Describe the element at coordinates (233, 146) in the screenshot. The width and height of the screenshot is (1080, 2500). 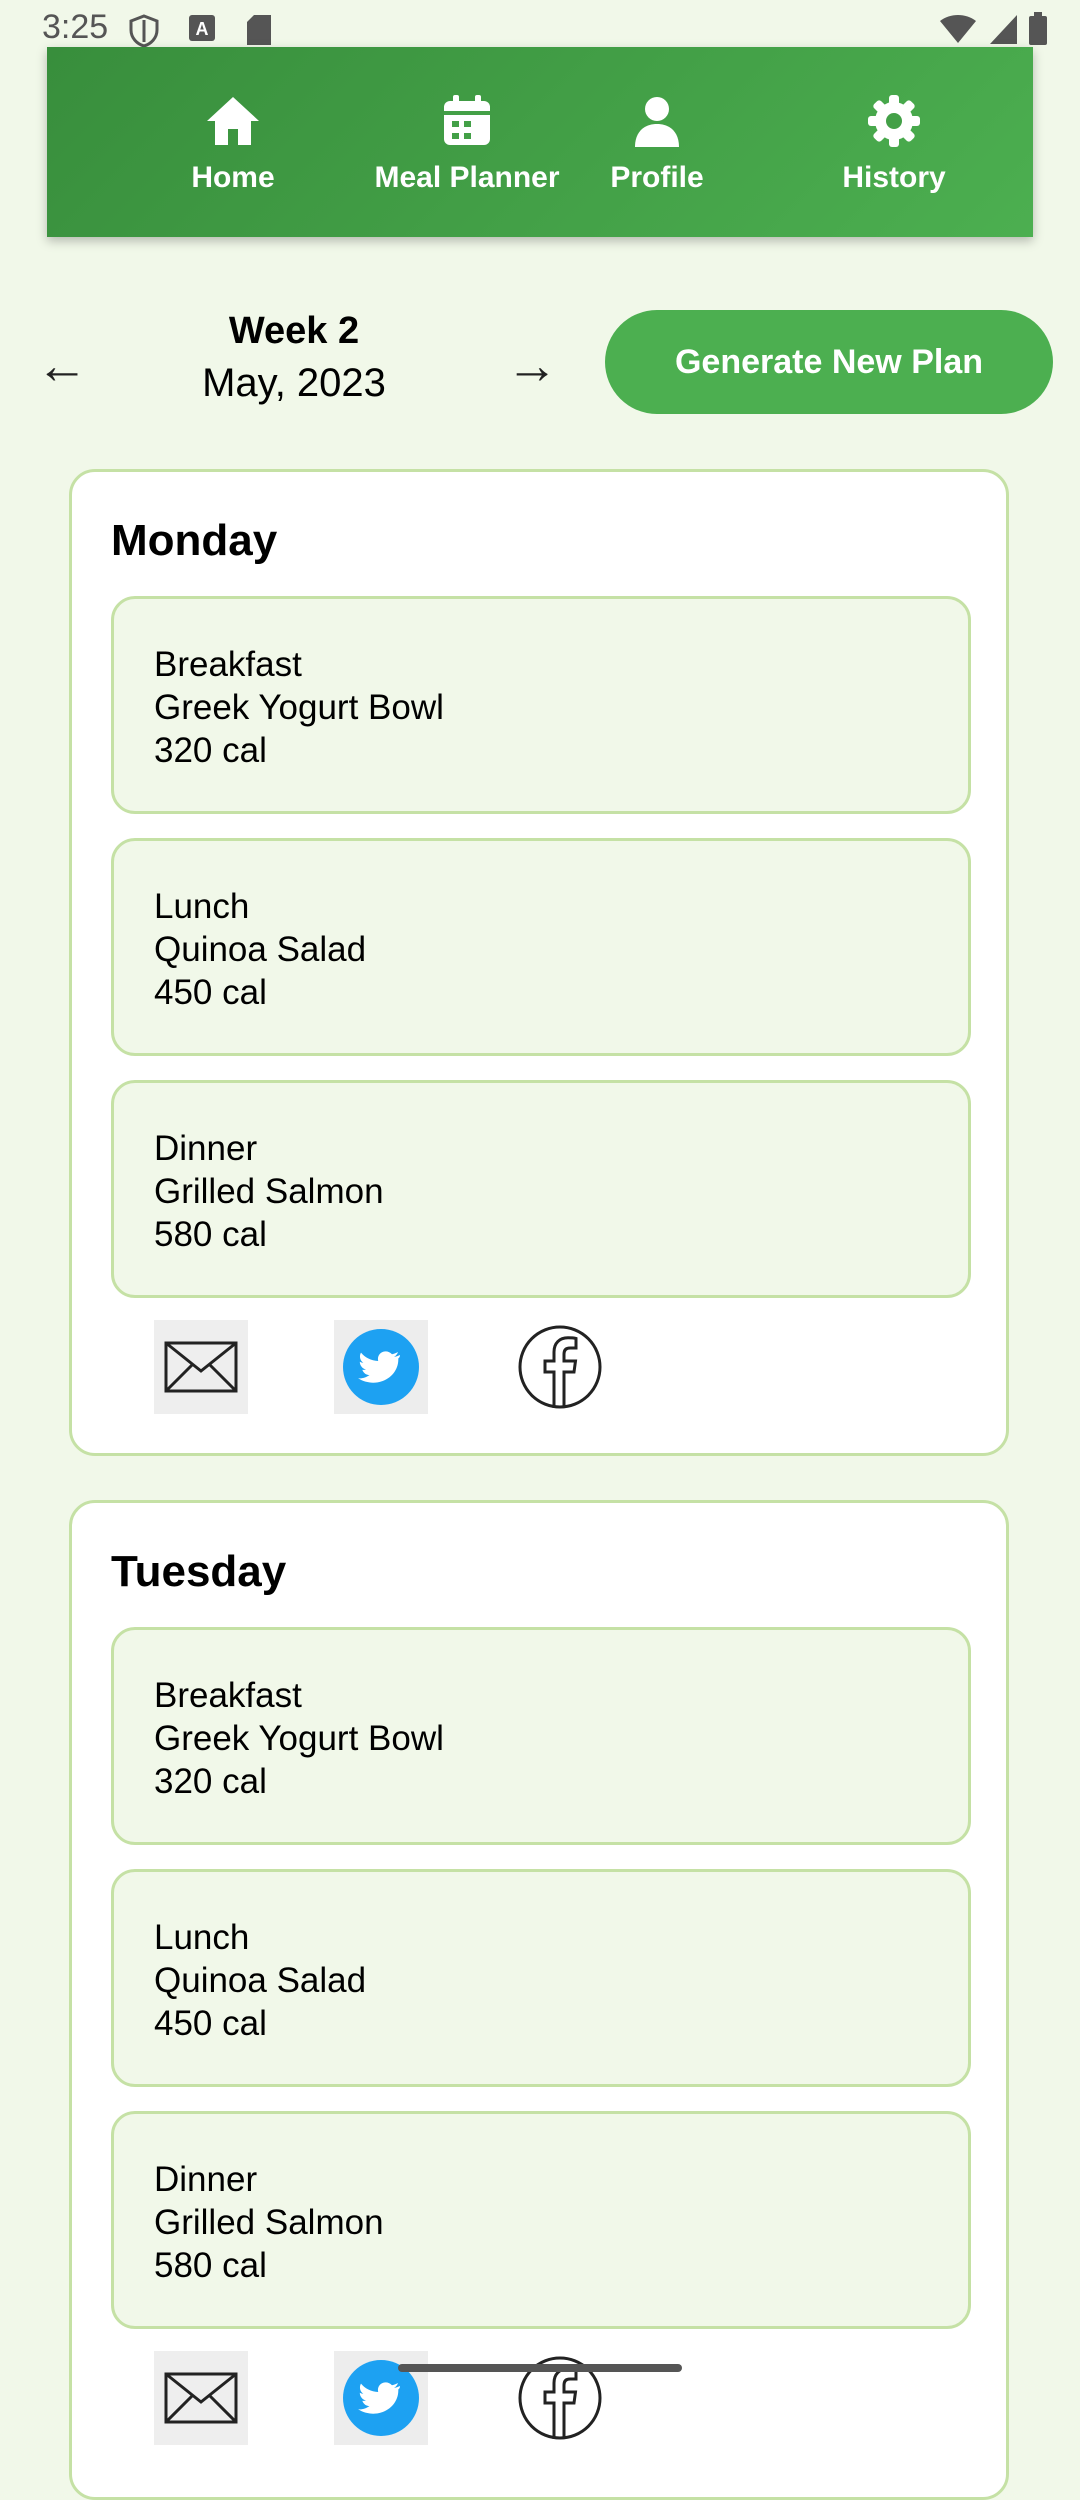
I see `nav-item-home: Home` at that location.